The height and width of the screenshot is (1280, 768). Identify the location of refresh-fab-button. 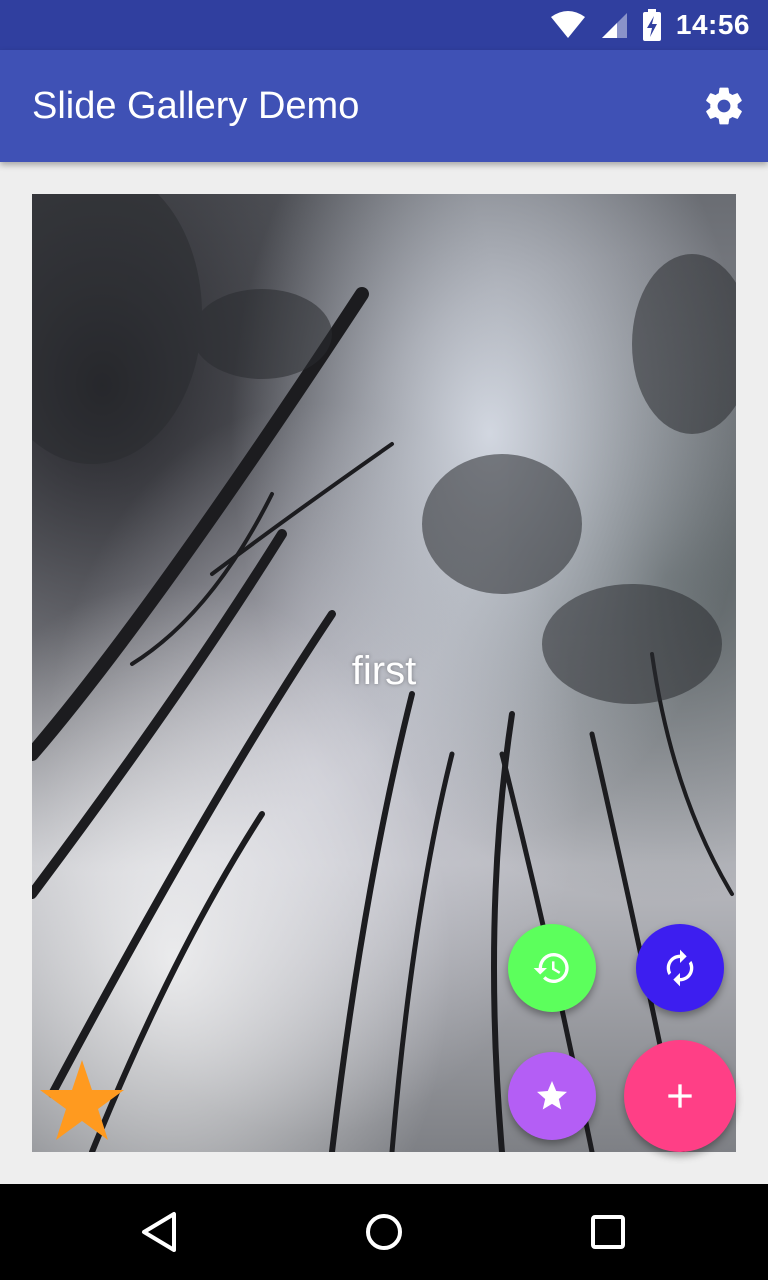
(680, 968).